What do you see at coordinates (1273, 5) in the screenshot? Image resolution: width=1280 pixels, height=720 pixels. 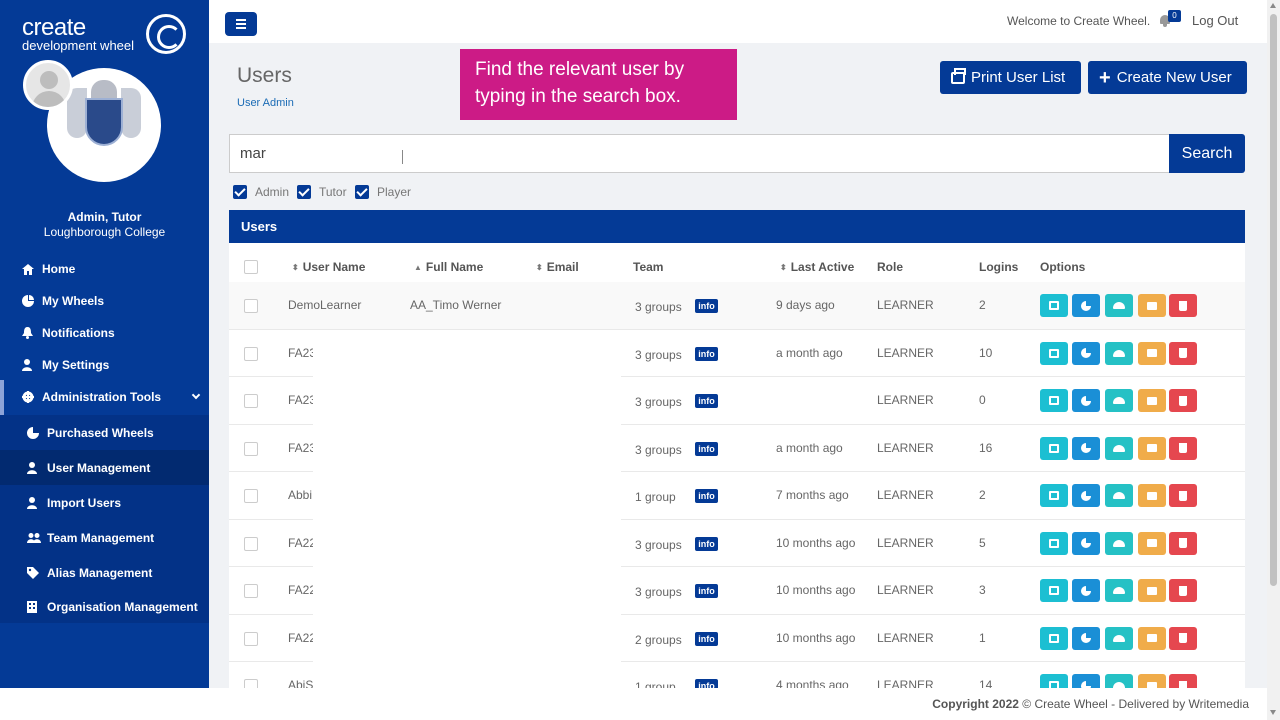 I see `scroll-up-arrow-icon` at bounding box center [1273, 5].